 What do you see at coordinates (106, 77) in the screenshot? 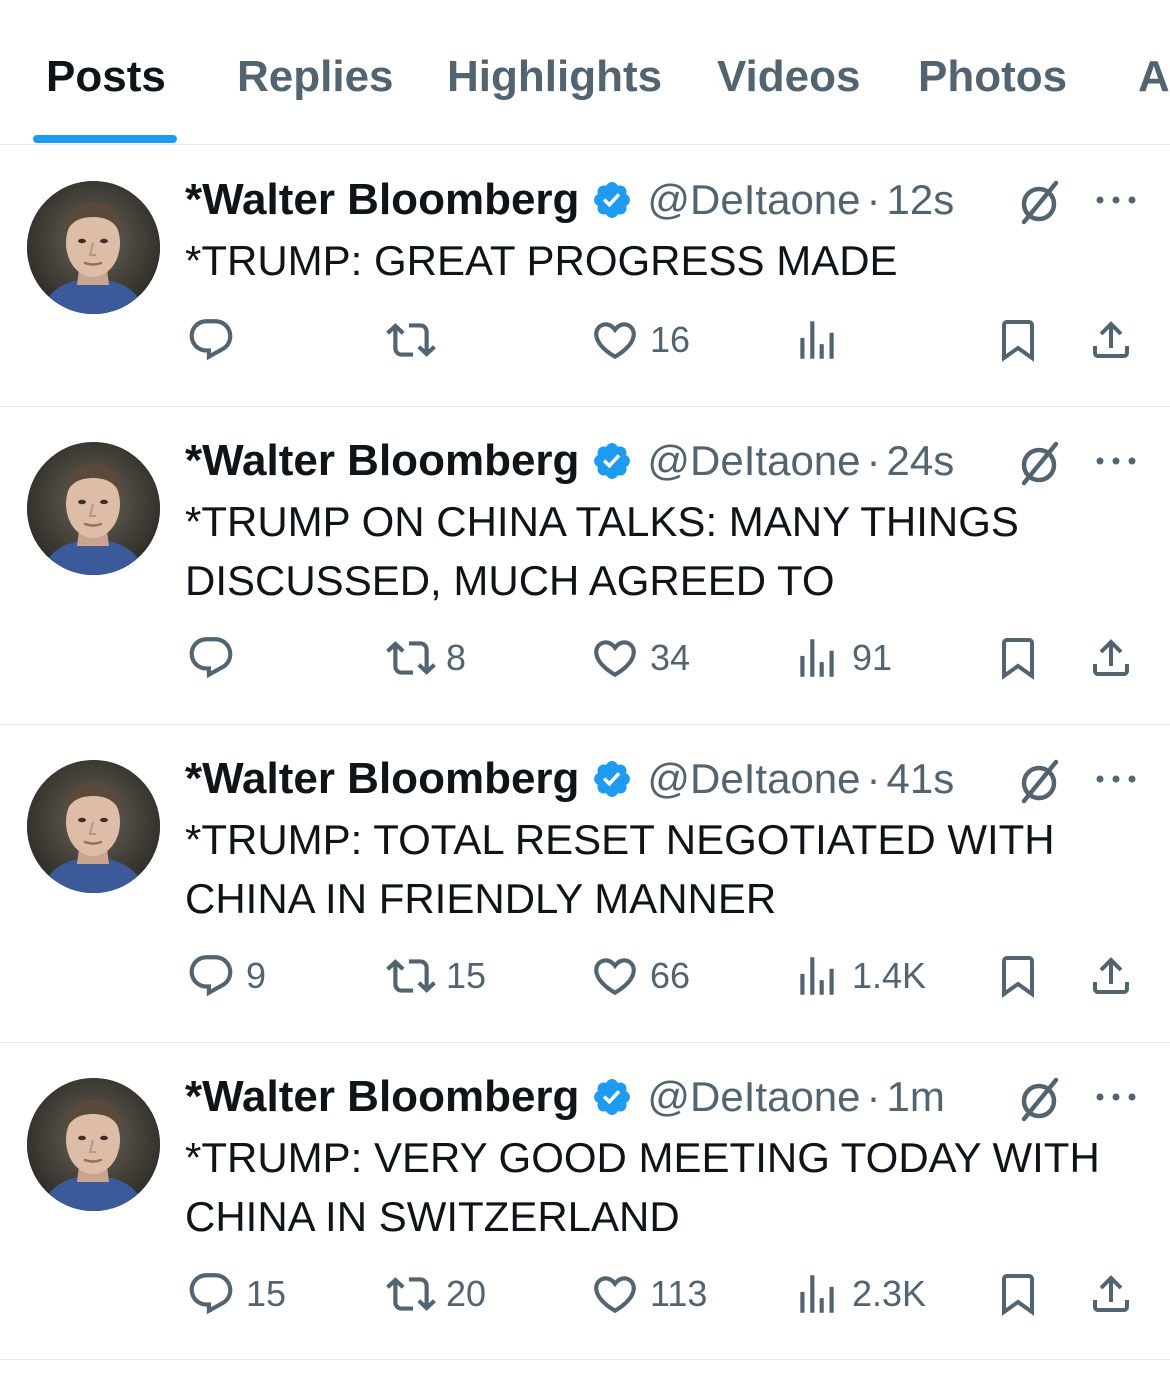
I see `tab-posts: Posts` at bounding box center [106, 77].